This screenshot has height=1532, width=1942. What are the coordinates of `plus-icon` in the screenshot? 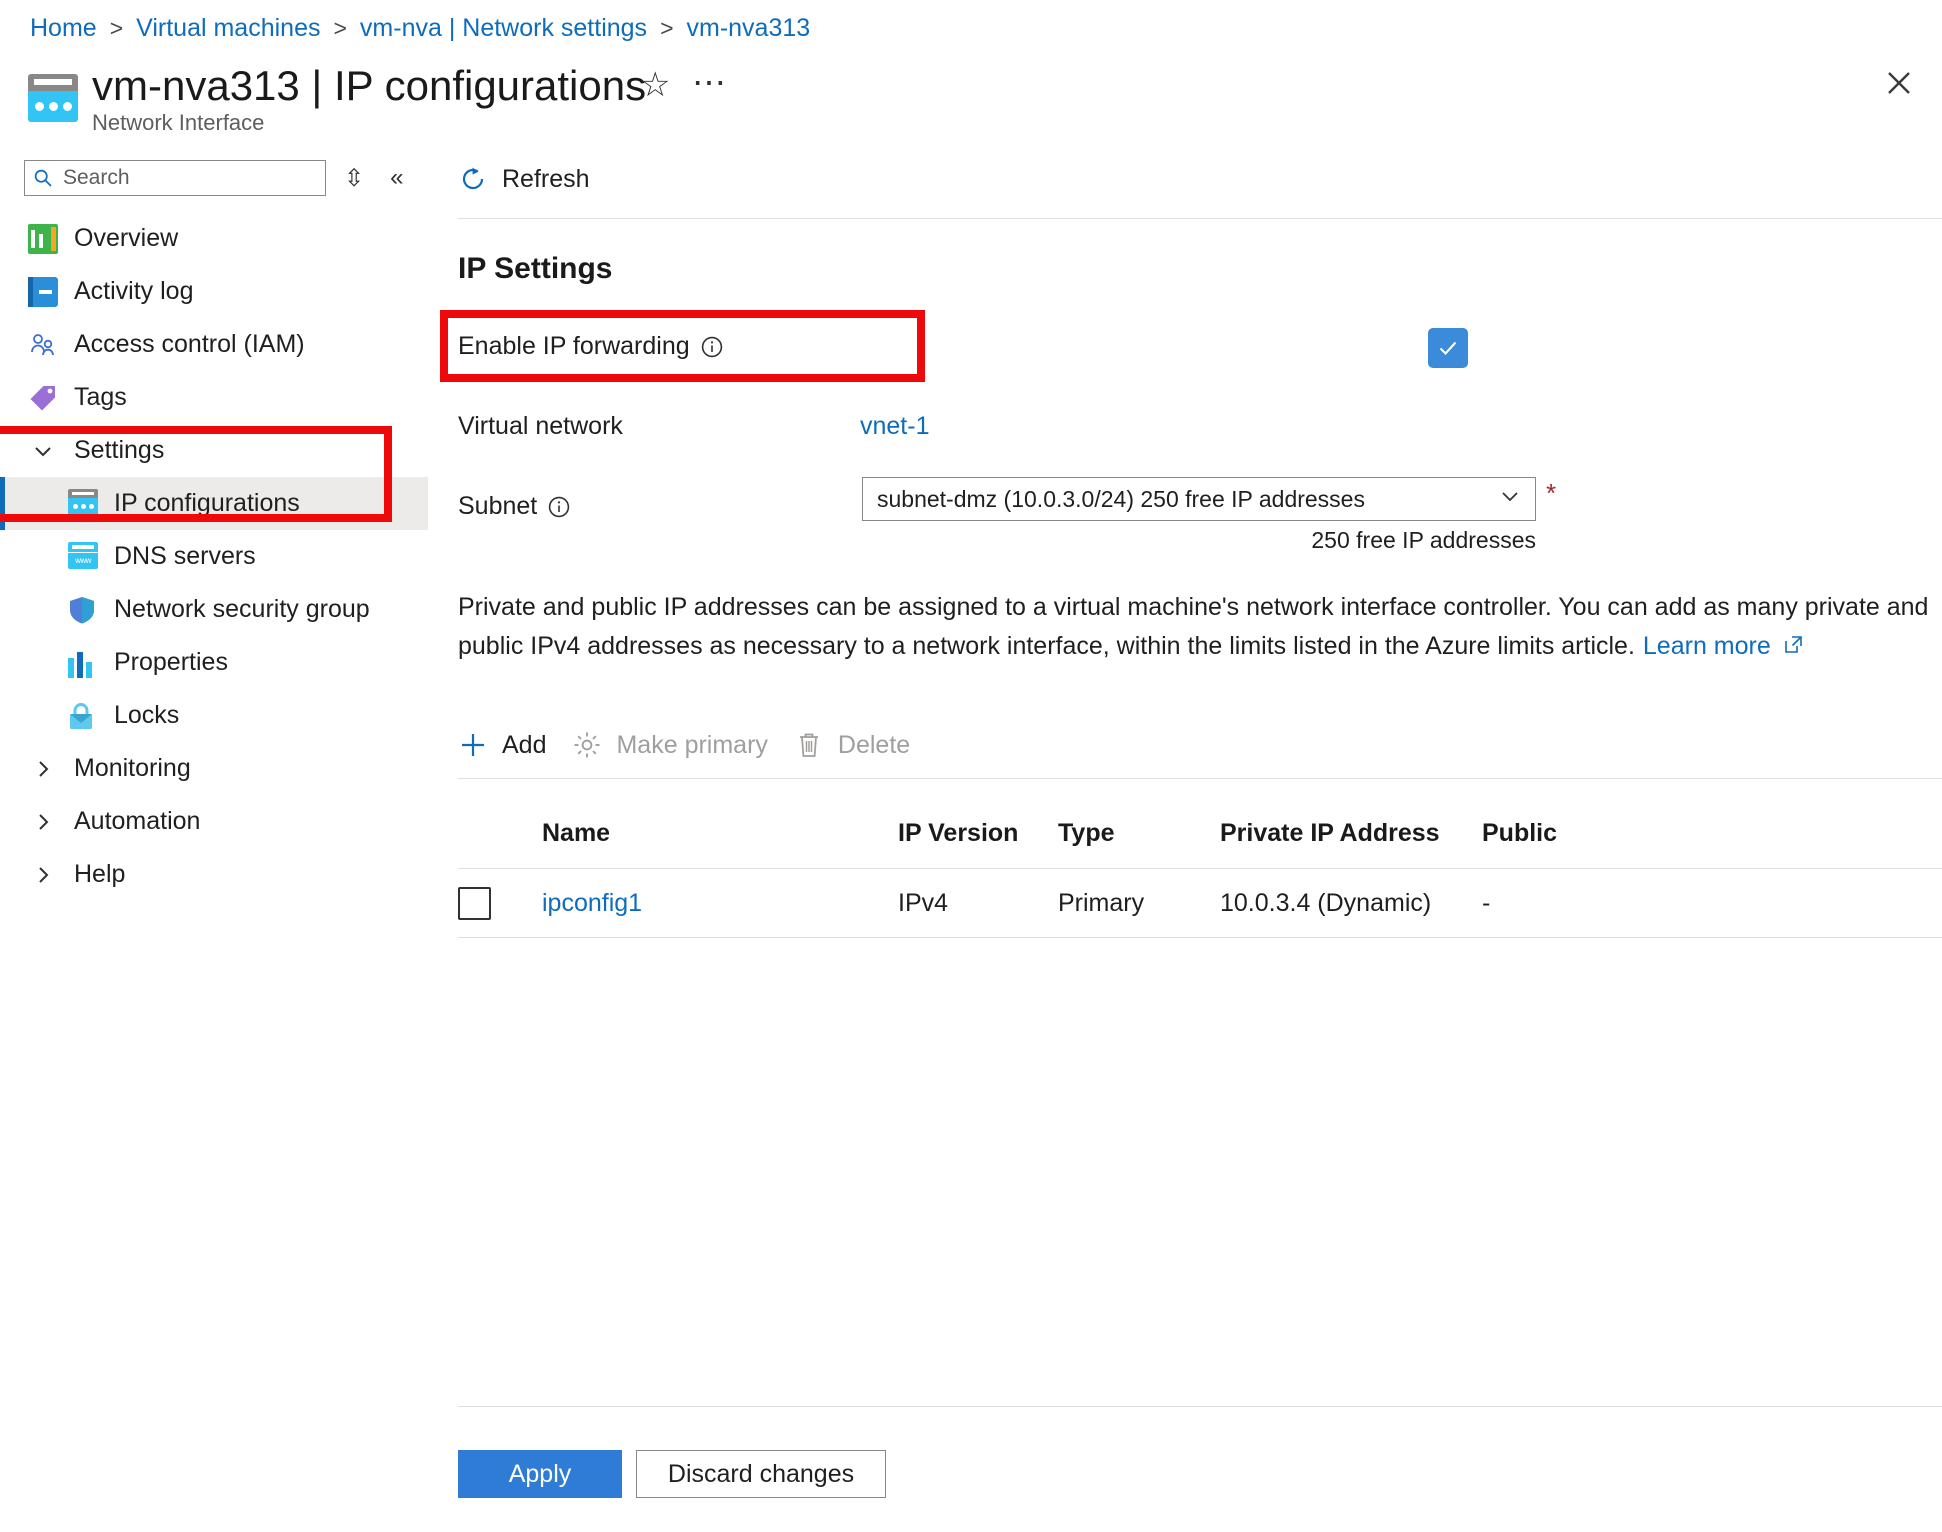 It's located at (473, 745).